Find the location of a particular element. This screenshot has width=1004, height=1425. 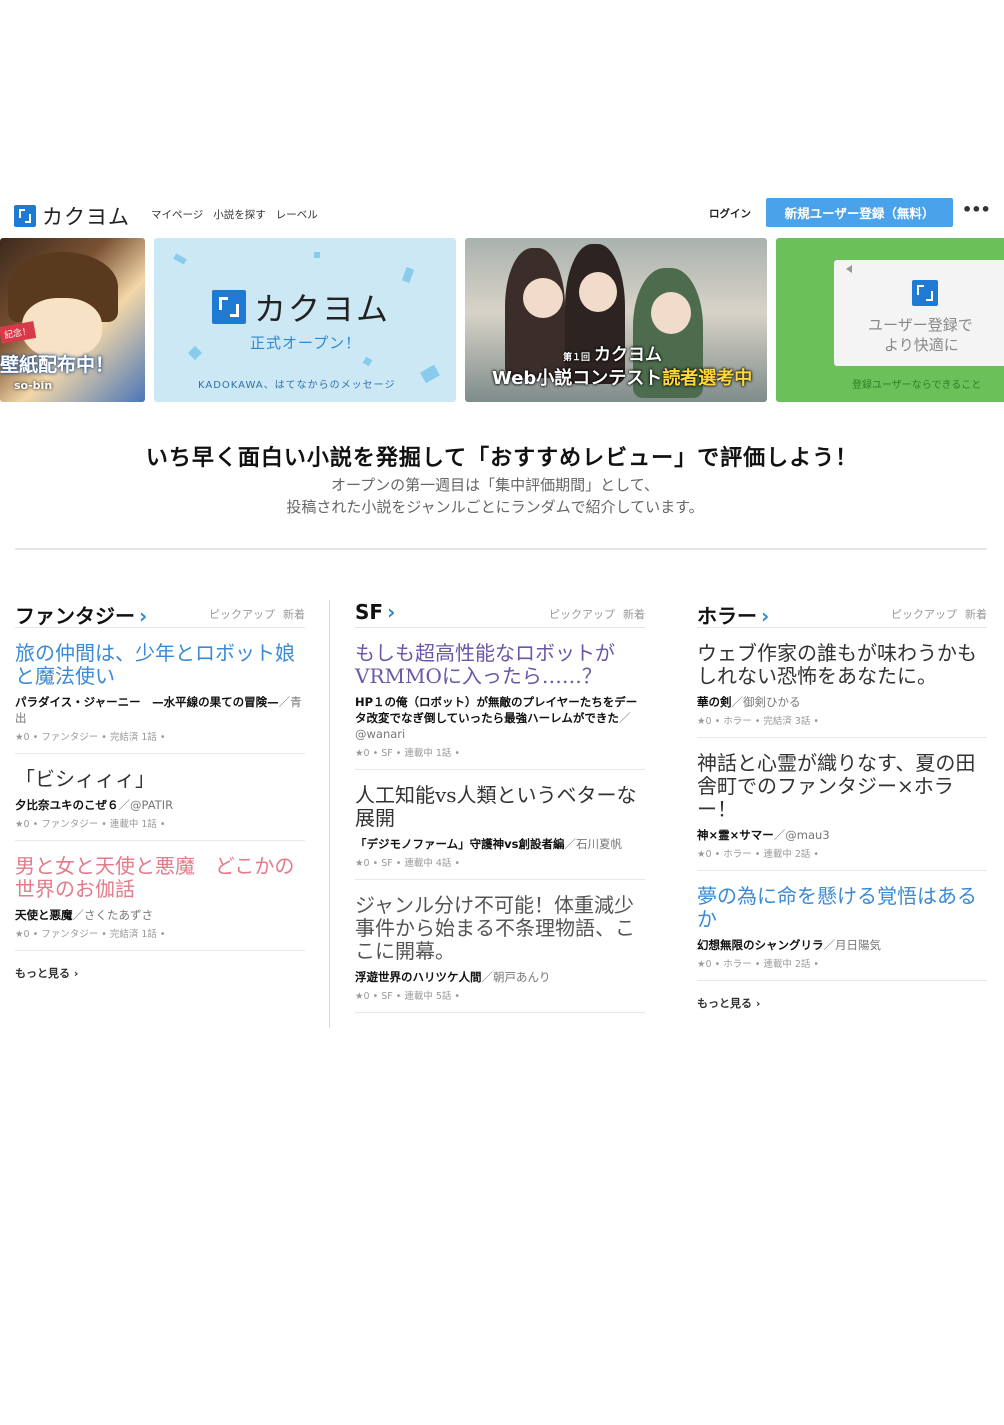

work-stats: ★0 • SF • 連載中 1話 • is located at coordinates (408, 753).